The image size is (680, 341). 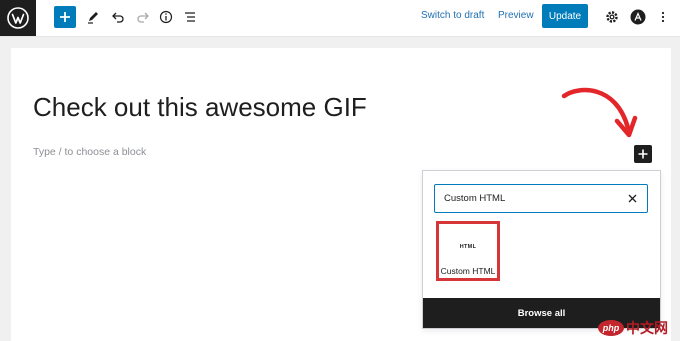 I want to click on redo-button, so click(x=143, y=17).